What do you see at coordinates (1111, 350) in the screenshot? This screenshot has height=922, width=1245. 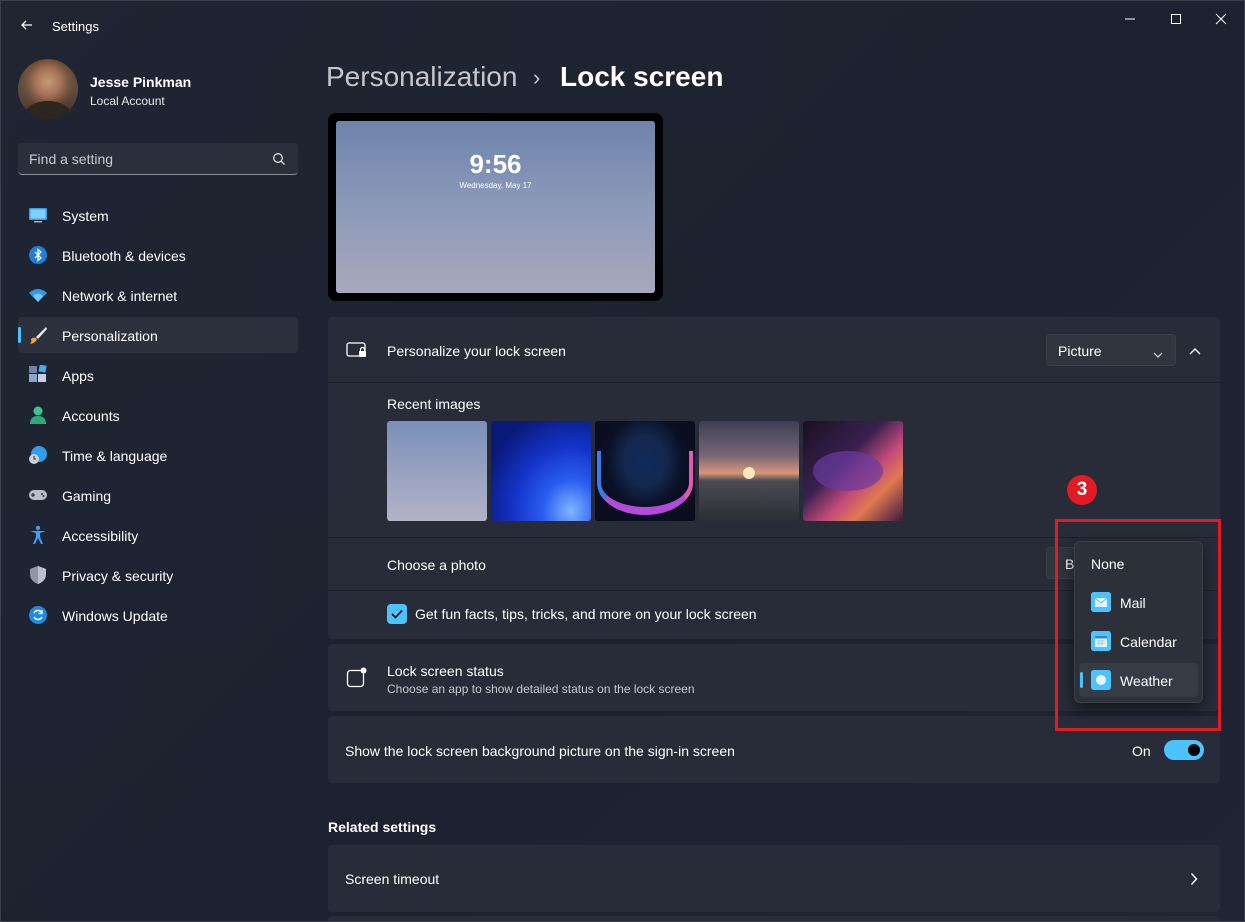 I see `background-type-dropdown: Picture` at bounding box center [1111, 350].